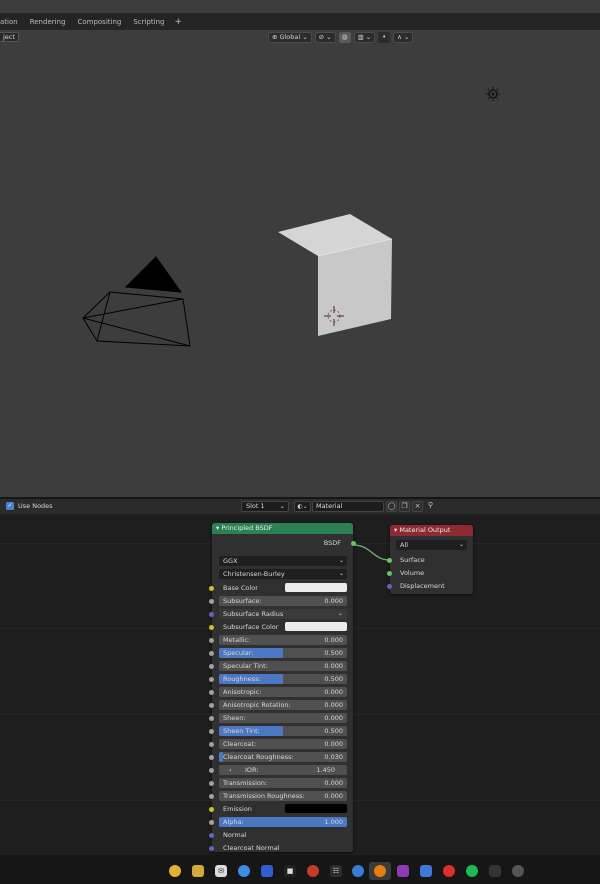  What do you see at coordinates (9, 37) in the screenshot?
I see `object-menu-button: ject` at bounding box center [9, 37].